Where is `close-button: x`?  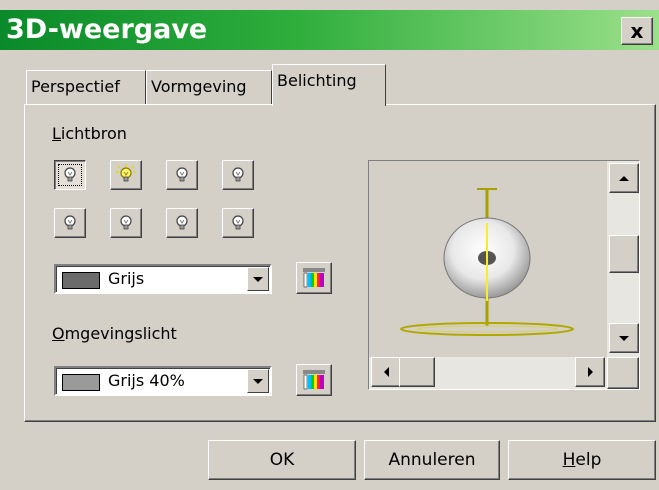 close-button: x is located at coordinates (637, 31).